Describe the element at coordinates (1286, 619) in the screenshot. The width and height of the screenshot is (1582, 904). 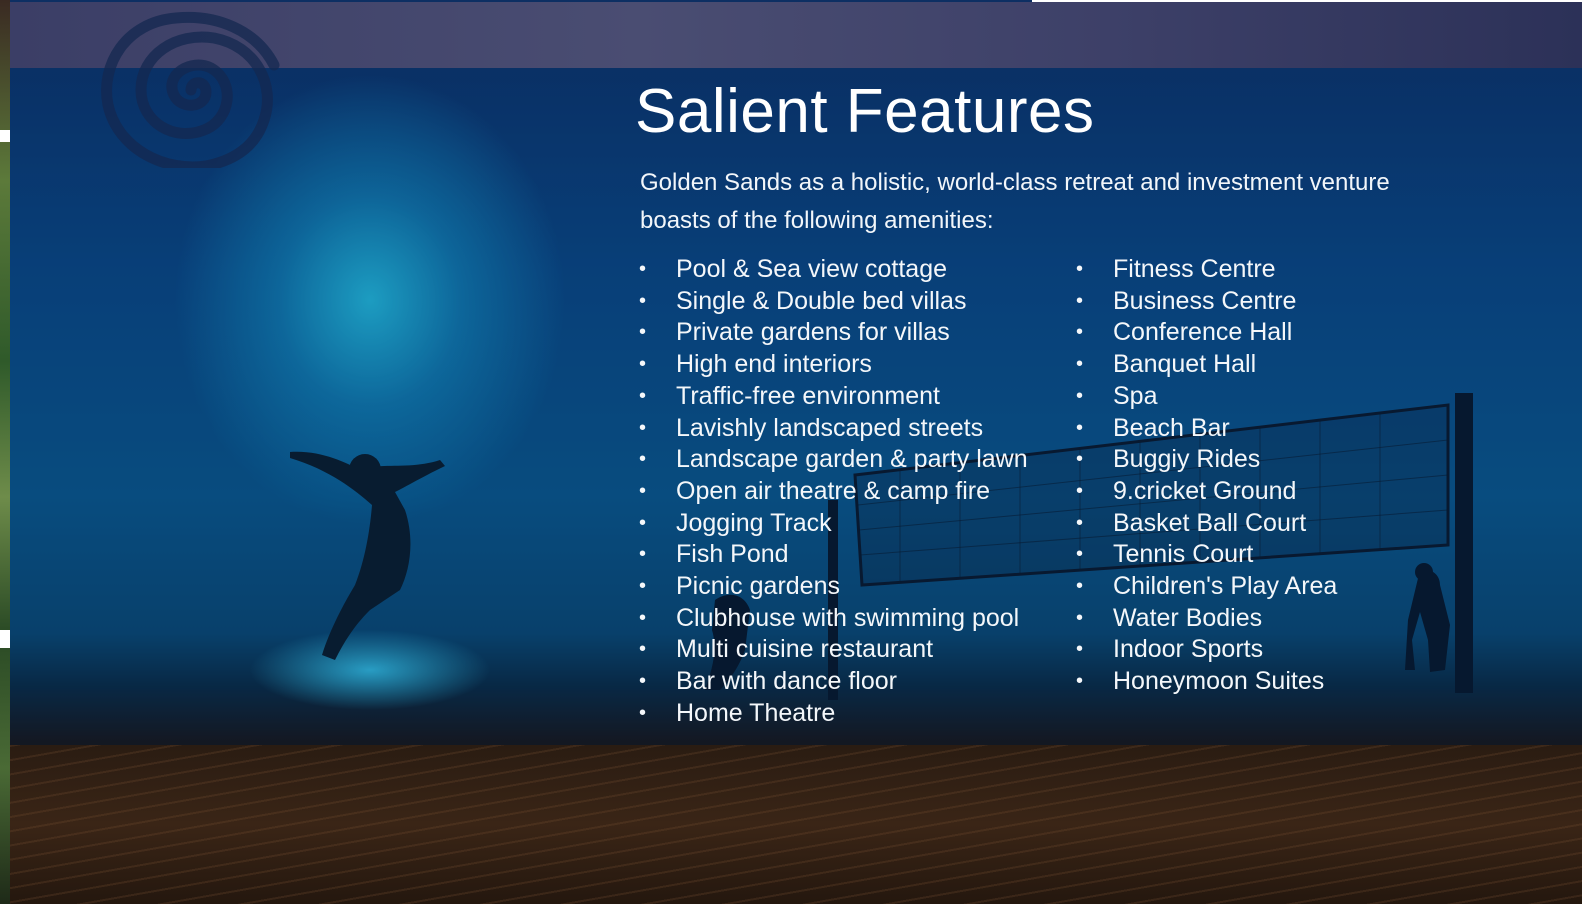
I see `list-item: • Water Bodies` at that location.